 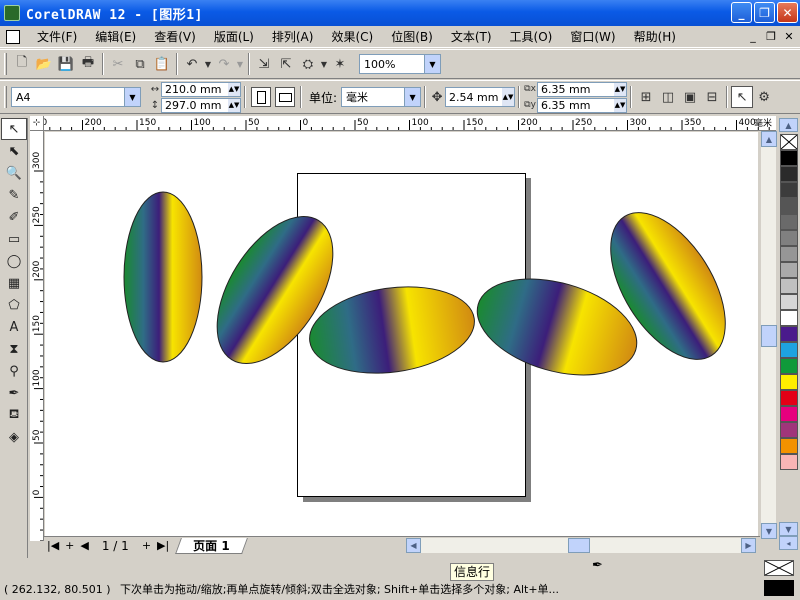 What do you see at coordinates (14, 371) in the screenshot?
I see `eyedropper-tool-icon: ⚲` at bounding box center [14, 371].